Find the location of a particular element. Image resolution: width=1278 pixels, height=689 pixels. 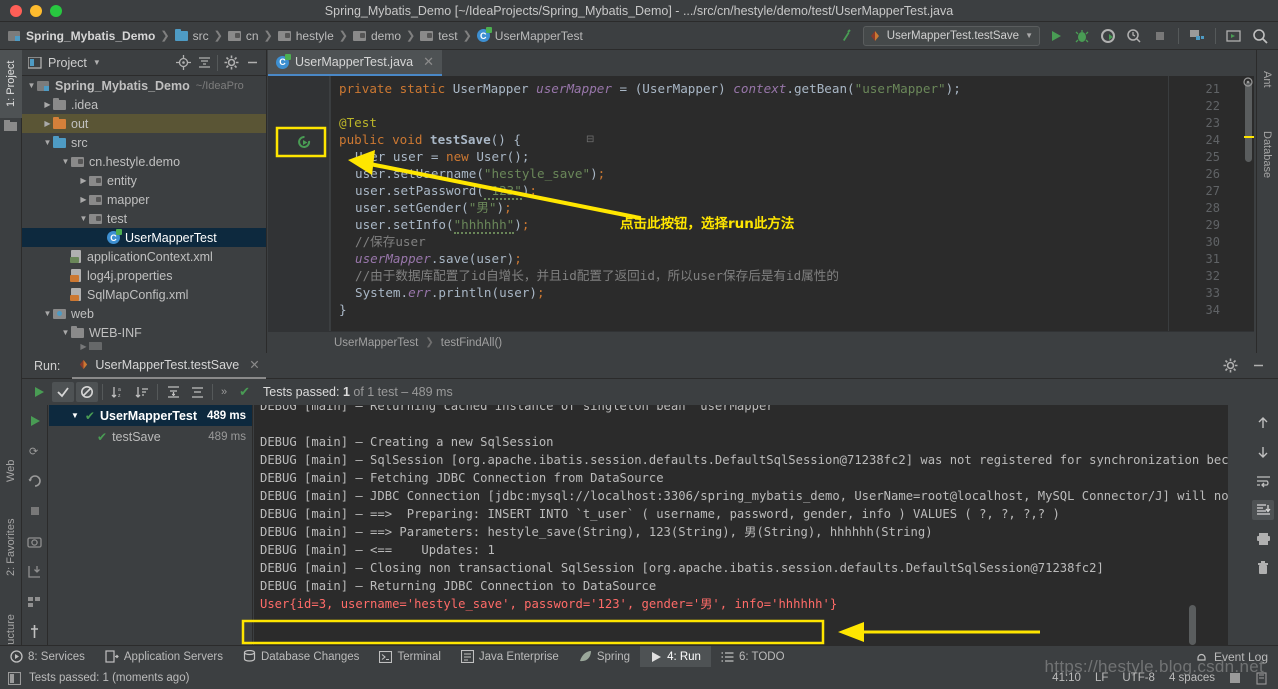

profile-icon is located at coordinates (1134, 36).